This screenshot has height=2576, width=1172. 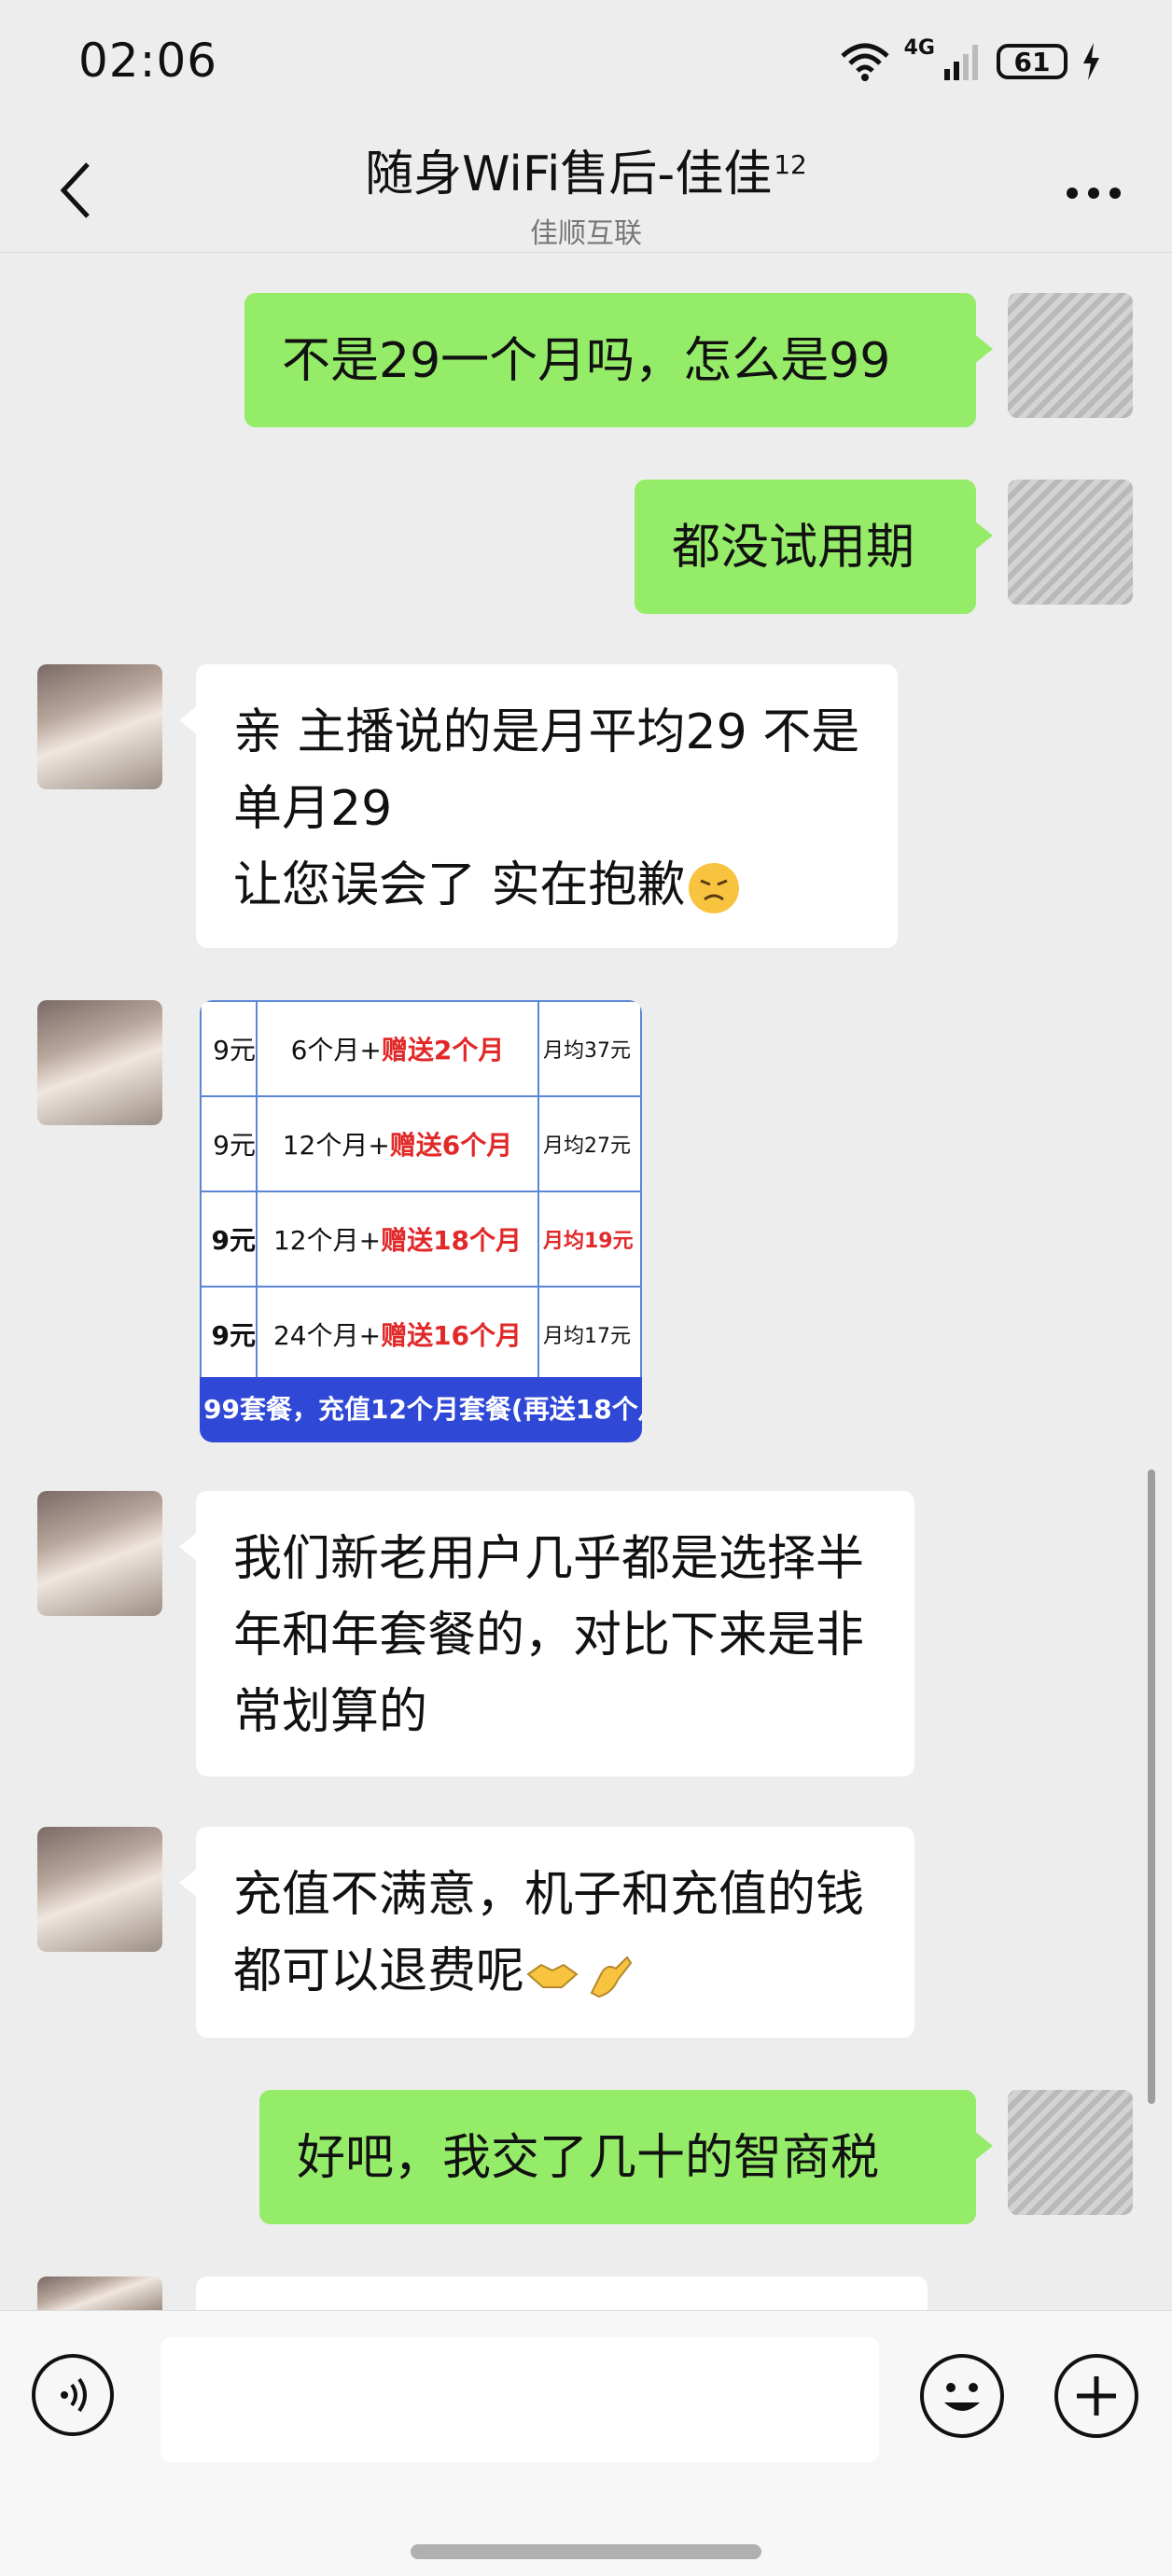 What do you see at coordinates (421, 1409) in the screenshot?
I see `price-footer-banner: 99套餐，充值12个月套餐(再送18个月)/每` at bounding box center [421, 1409].